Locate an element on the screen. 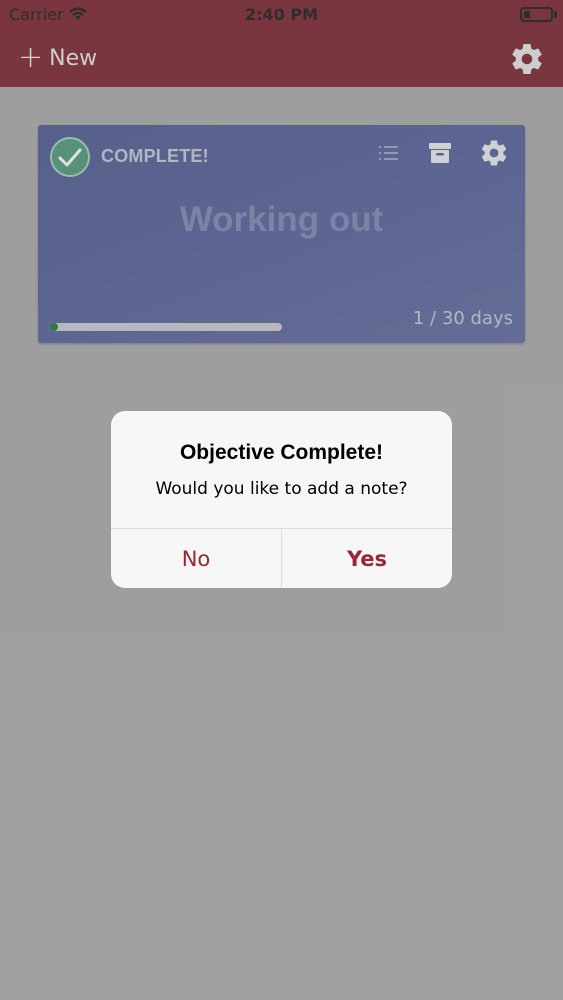 This screenshot has height=1000, width=563. dialog-title: Objective Complete! is located at coordinates (281, 452).